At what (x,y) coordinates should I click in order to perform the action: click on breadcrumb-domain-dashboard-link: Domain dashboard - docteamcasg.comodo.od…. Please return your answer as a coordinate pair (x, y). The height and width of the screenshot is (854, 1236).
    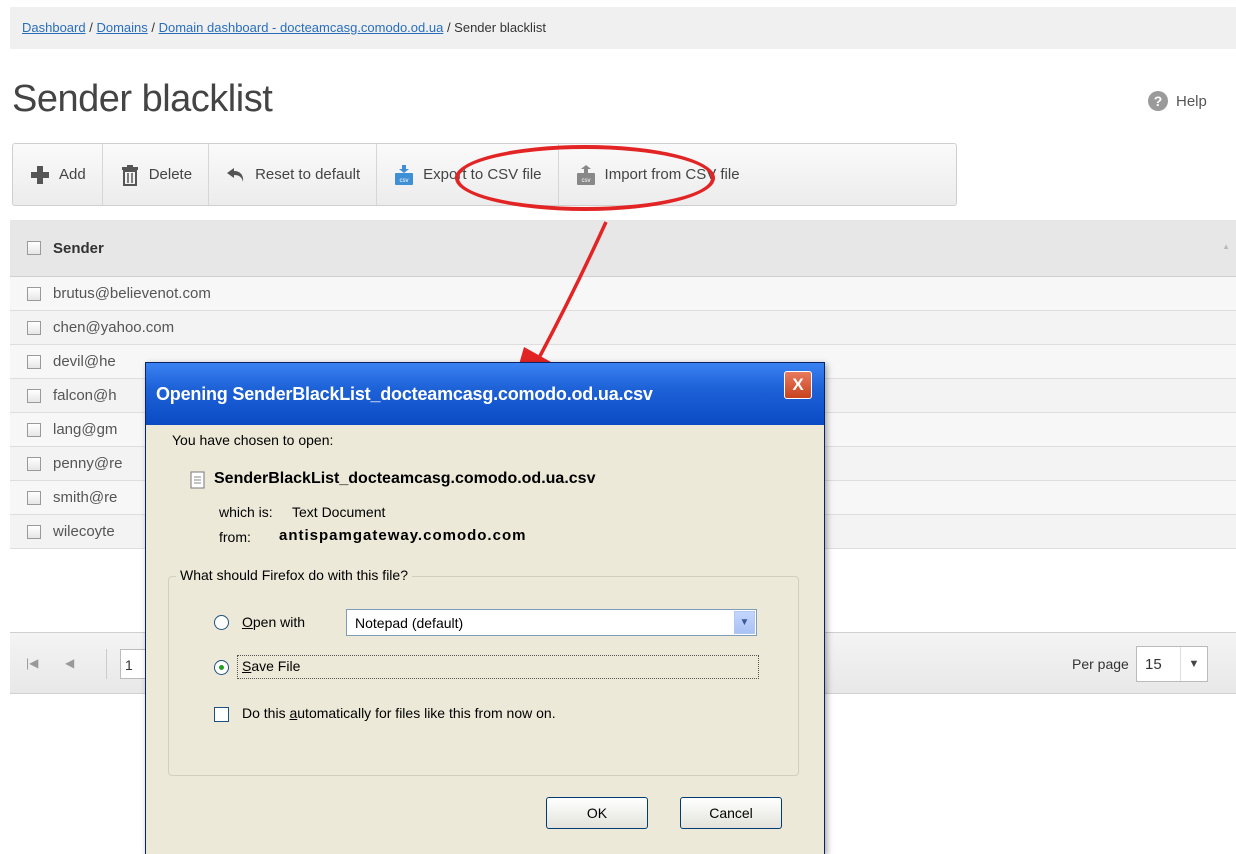
    Looking at the image, I should click on (301, 27).